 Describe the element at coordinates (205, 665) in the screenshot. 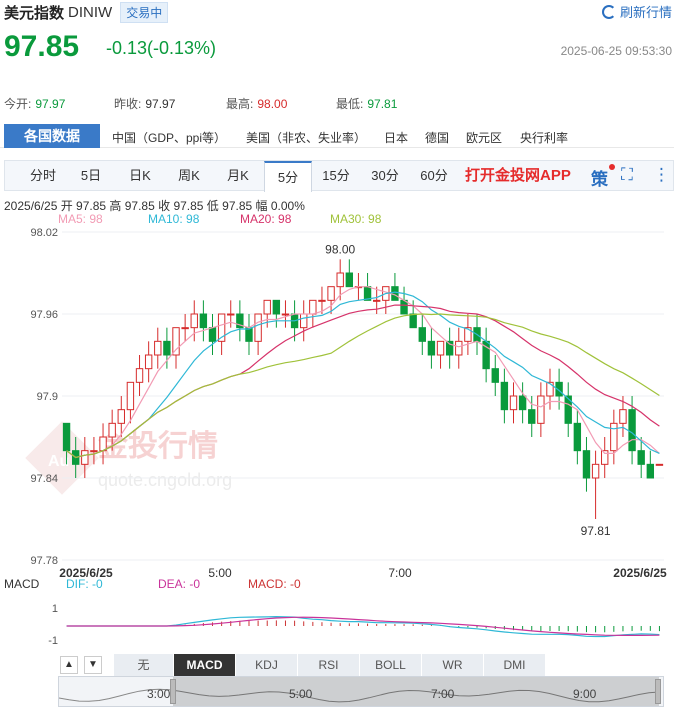

I see `indicator-macd: MACD` at that location.